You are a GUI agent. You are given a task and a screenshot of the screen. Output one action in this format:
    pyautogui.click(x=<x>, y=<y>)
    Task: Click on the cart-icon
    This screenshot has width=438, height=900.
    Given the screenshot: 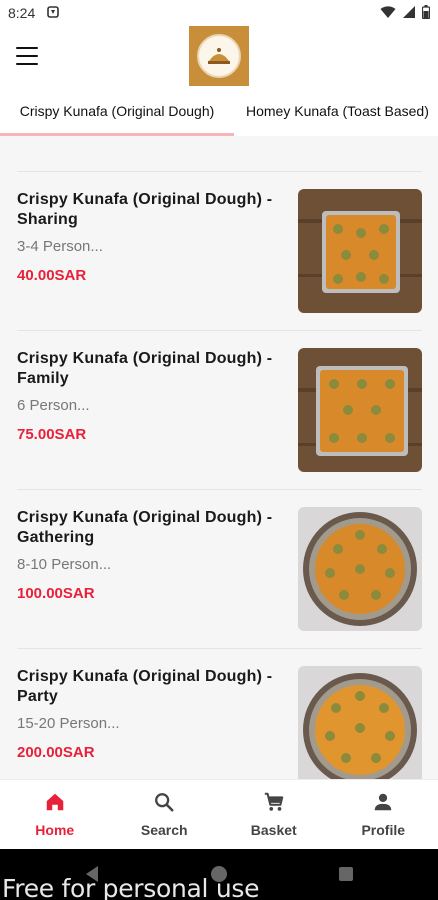 What is the action you would take?
    pyautogui.click(x=274, y=806)
    